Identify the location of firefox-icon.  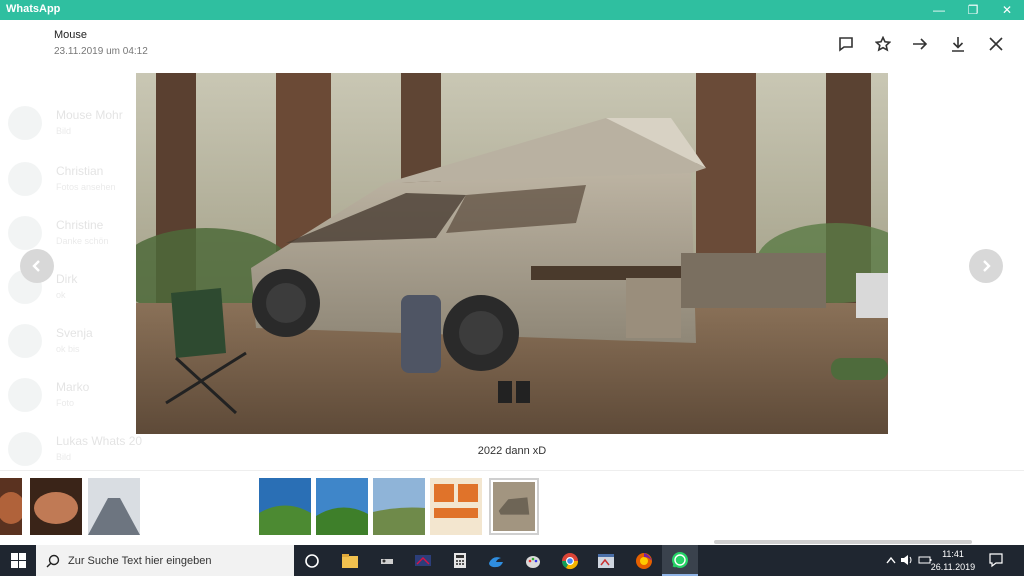
(644, 560).